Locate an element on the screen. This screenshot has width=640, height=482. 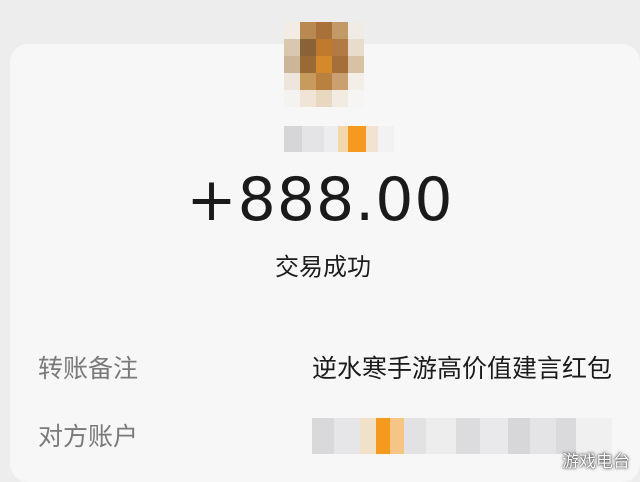
payer-name-redacted is located at coordinates (339, 139).